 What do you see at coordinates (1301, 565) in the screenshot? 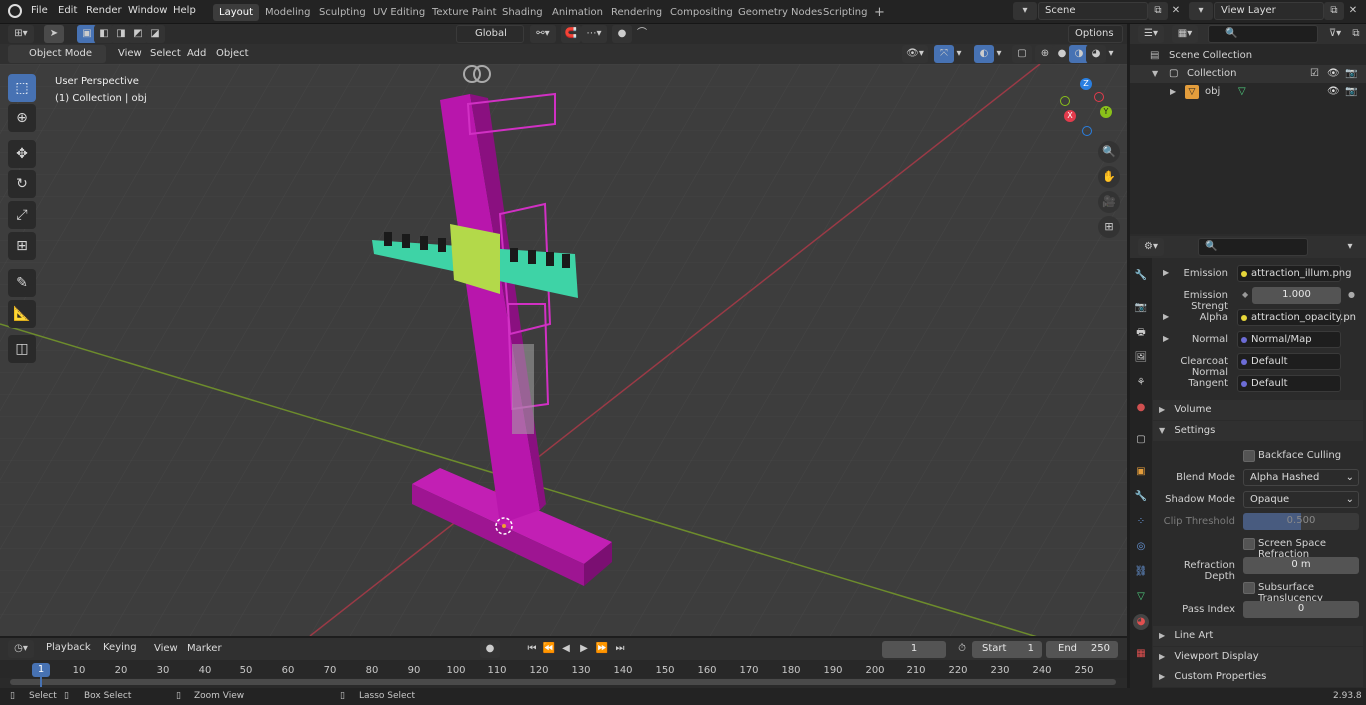
I see `refraction-depth-field: 0 m` at bounding box center [1301, 565].